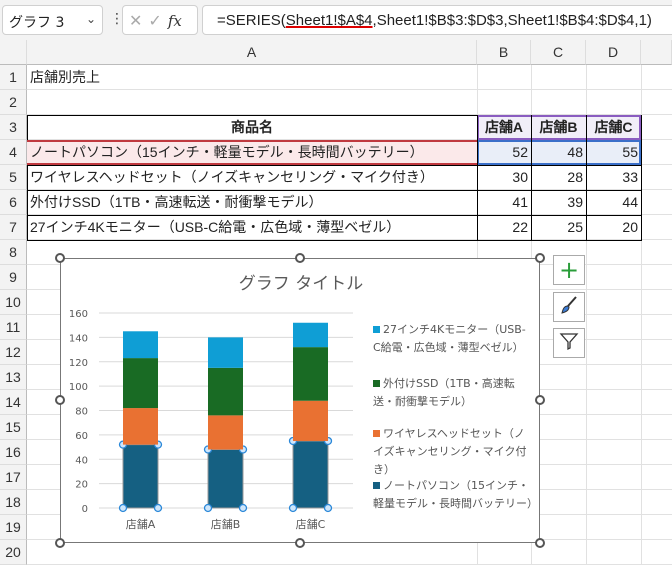  What do you see at coordinates (613, 127) in the screenshot?
I see `table-cell: 店舗C` at bounding box center [613, 127].